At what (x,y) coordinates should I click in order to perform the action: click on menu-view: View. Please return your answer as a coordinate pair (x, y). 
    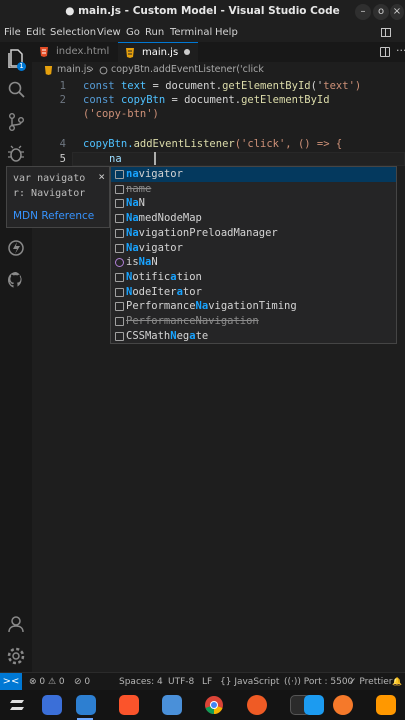
    Looking at the image, I should click on (109, 32).